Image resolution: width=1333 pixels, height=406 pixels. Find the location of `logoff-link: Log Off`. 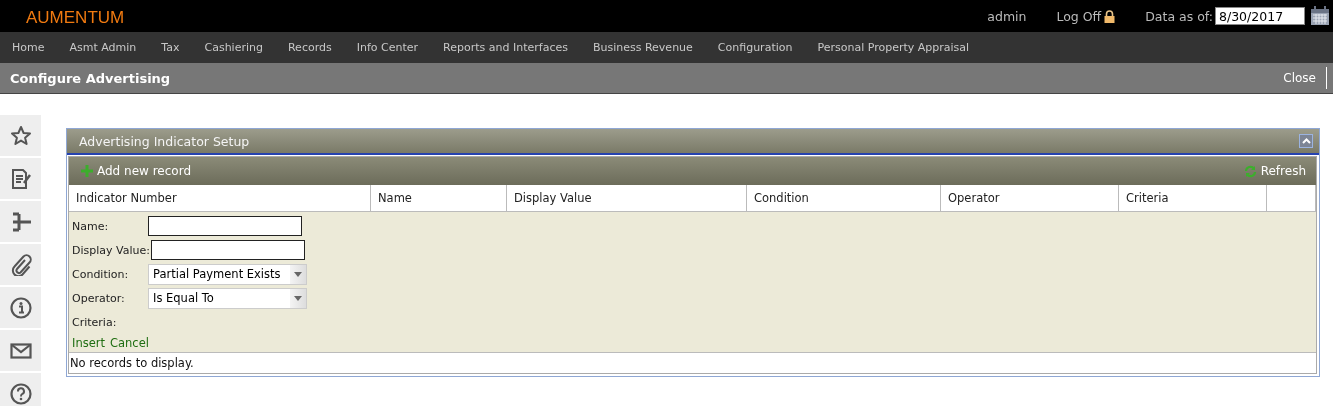

logoff-link: Log Off is located at coordinates (1086, 16).